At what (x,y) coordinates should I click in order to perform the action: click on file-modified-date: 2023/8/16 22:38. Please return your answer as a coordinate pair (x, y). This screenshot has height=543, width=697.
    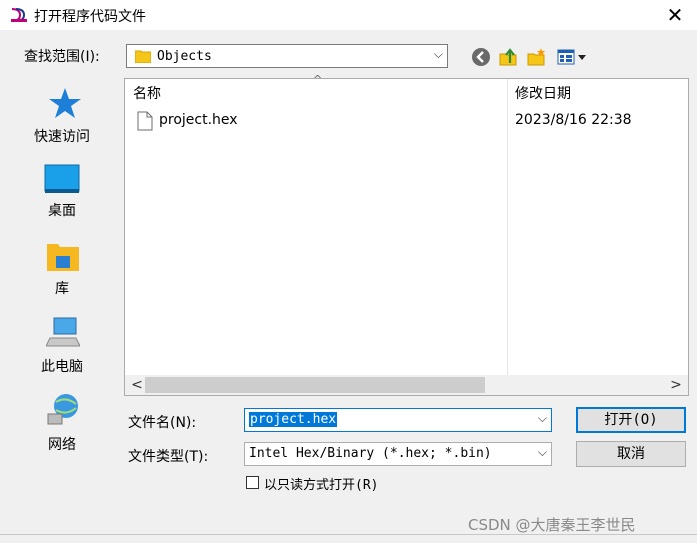
    Looking at the image, I should click on (573, 120).